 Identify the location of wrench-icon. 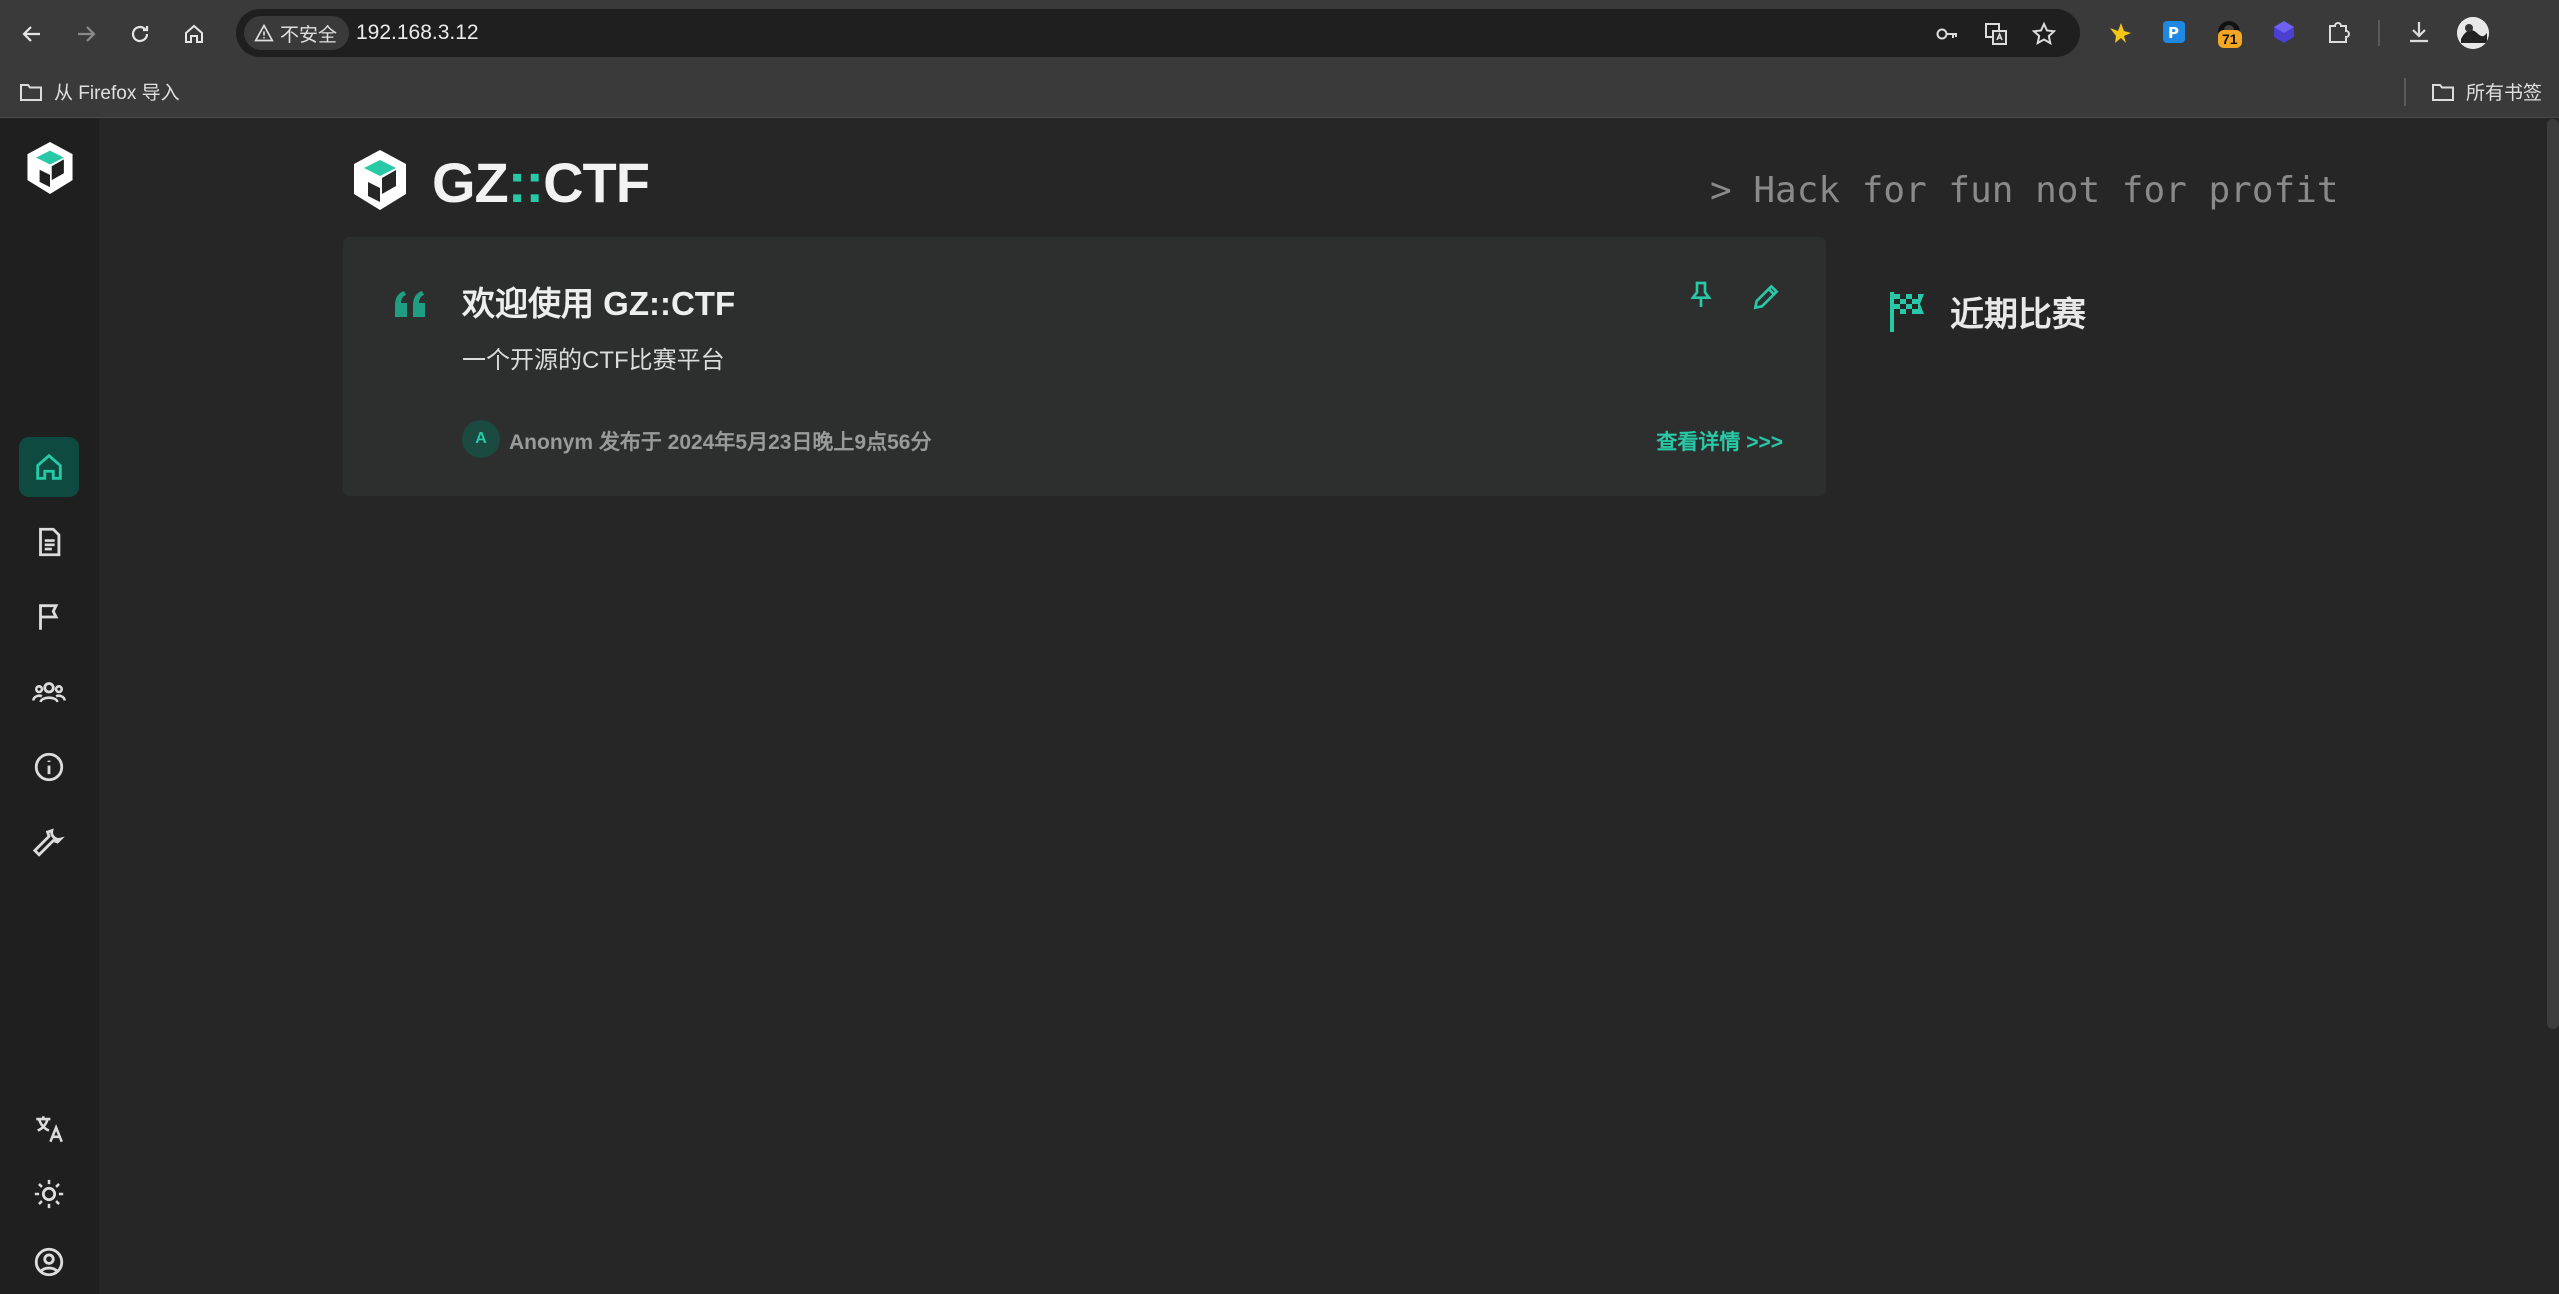
(48, 842).